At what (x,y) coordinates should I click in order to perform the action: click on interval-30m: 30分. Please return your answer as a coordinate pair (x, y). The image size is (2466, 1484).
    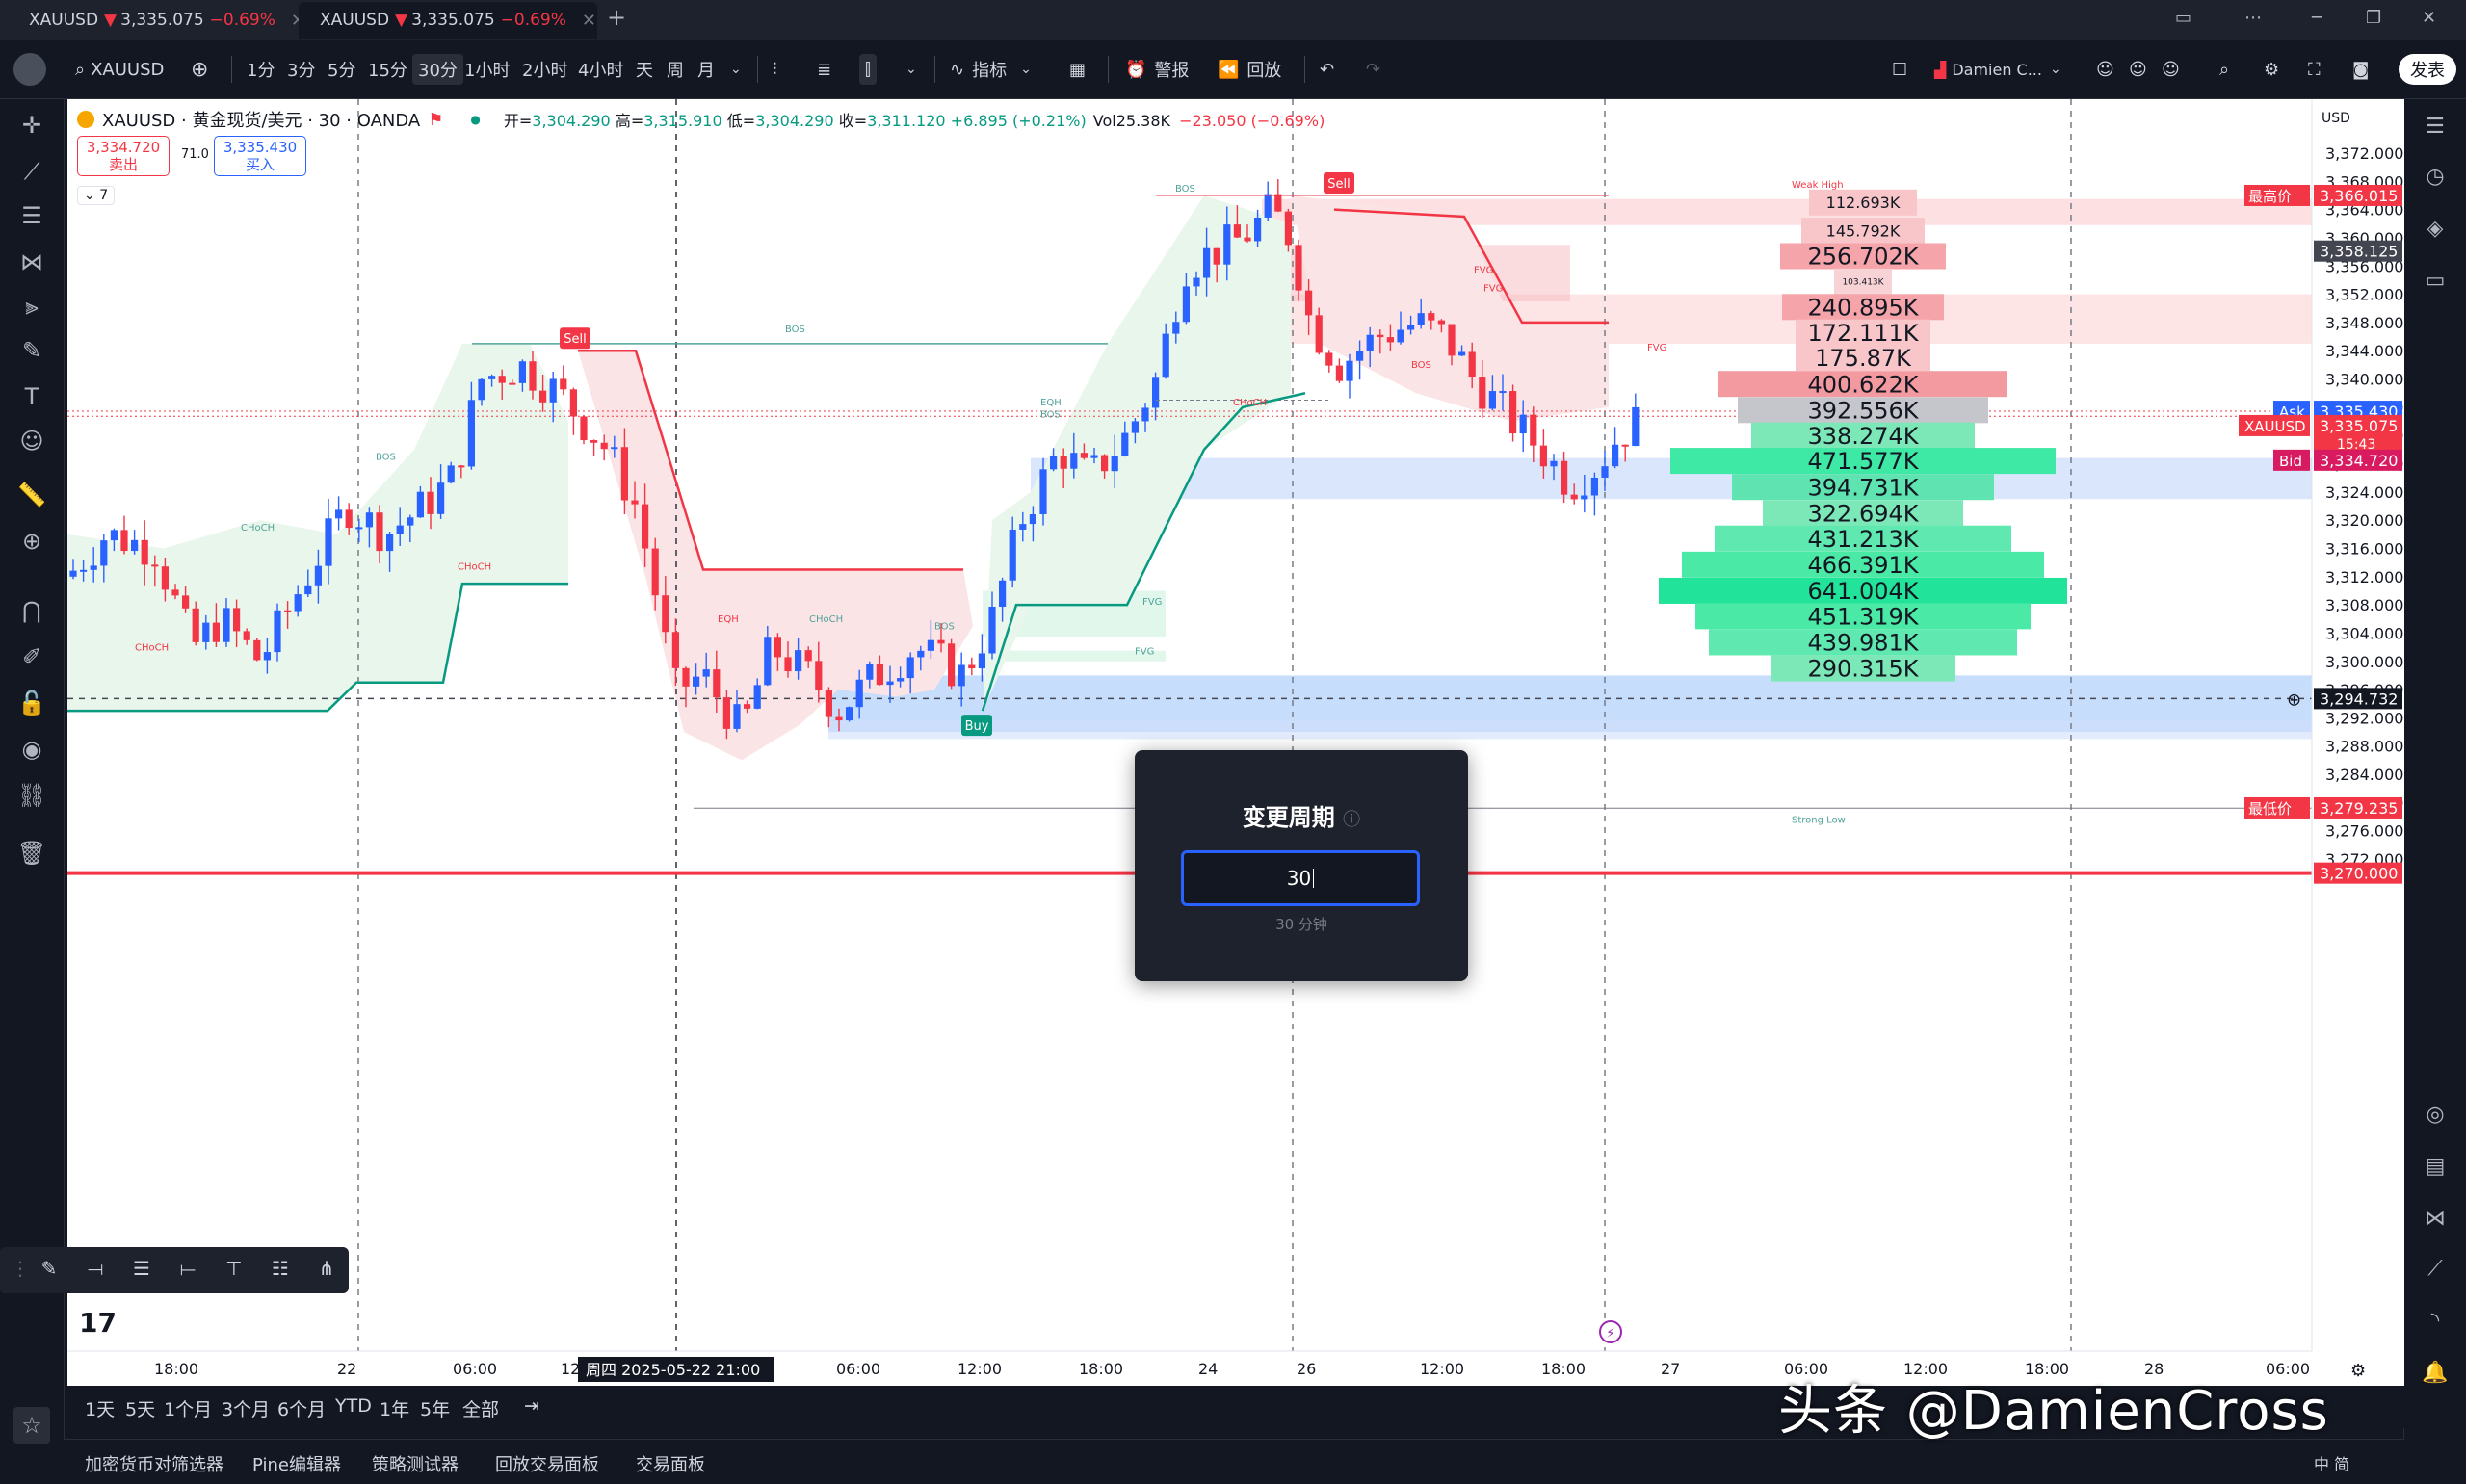
    Looking at the image, I should click on (437, 70).